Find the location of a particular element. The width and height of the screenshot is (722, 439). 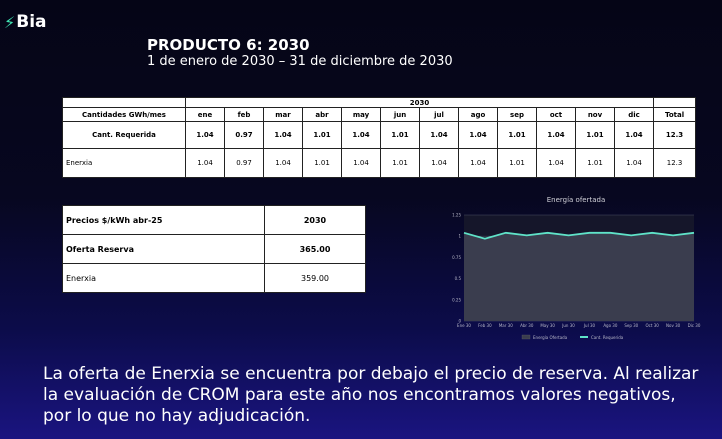

x-tick-label: Mar 30 is located at coordinates (506, 325).